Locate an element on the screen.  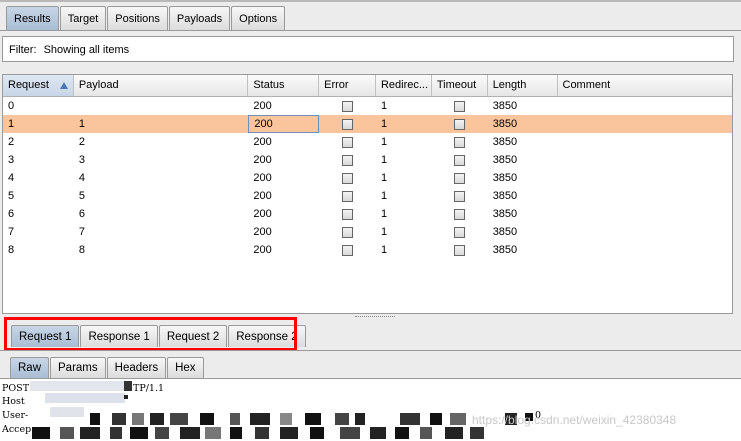
table-row: 6 6 200 1 3850 is located at coordinates (367, 214).